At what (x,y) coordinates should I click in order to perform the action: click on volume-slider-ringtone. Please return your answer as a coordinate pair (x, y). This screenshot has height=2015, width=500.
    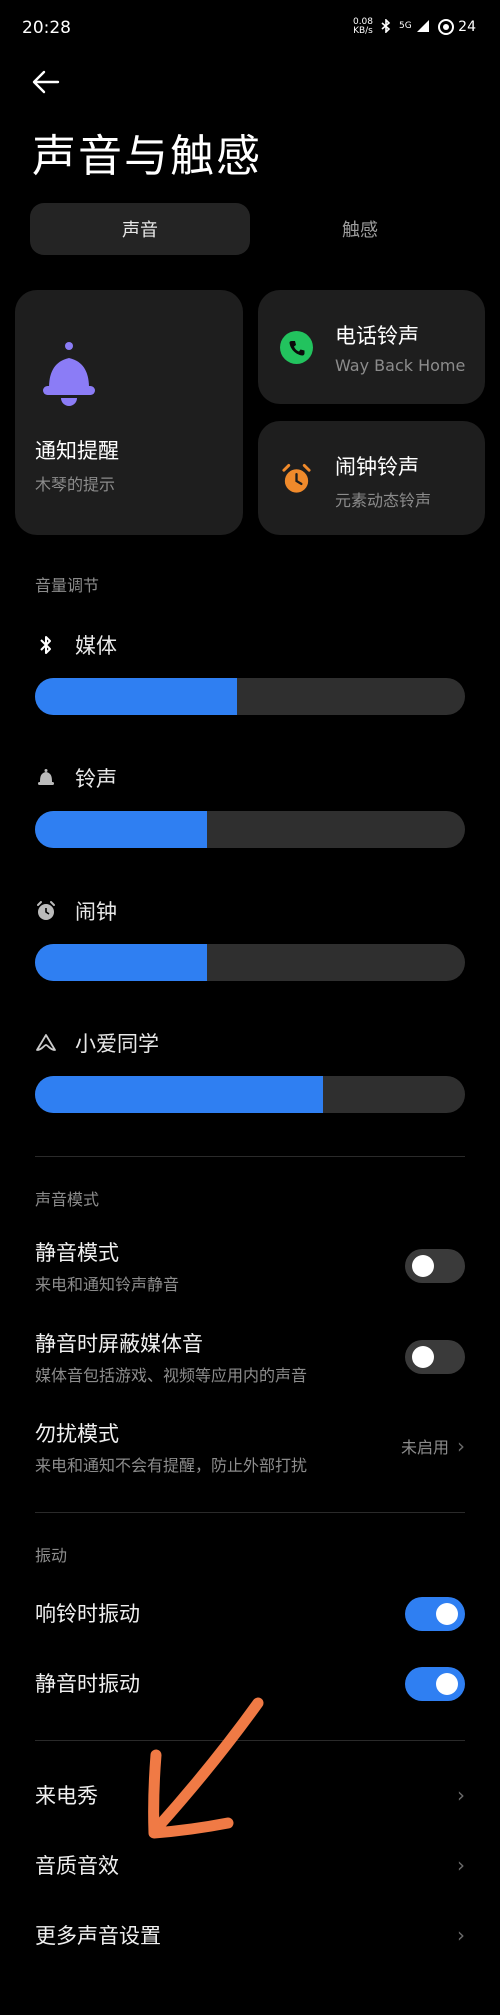
    Looking at the image, I should click on (250, 829).